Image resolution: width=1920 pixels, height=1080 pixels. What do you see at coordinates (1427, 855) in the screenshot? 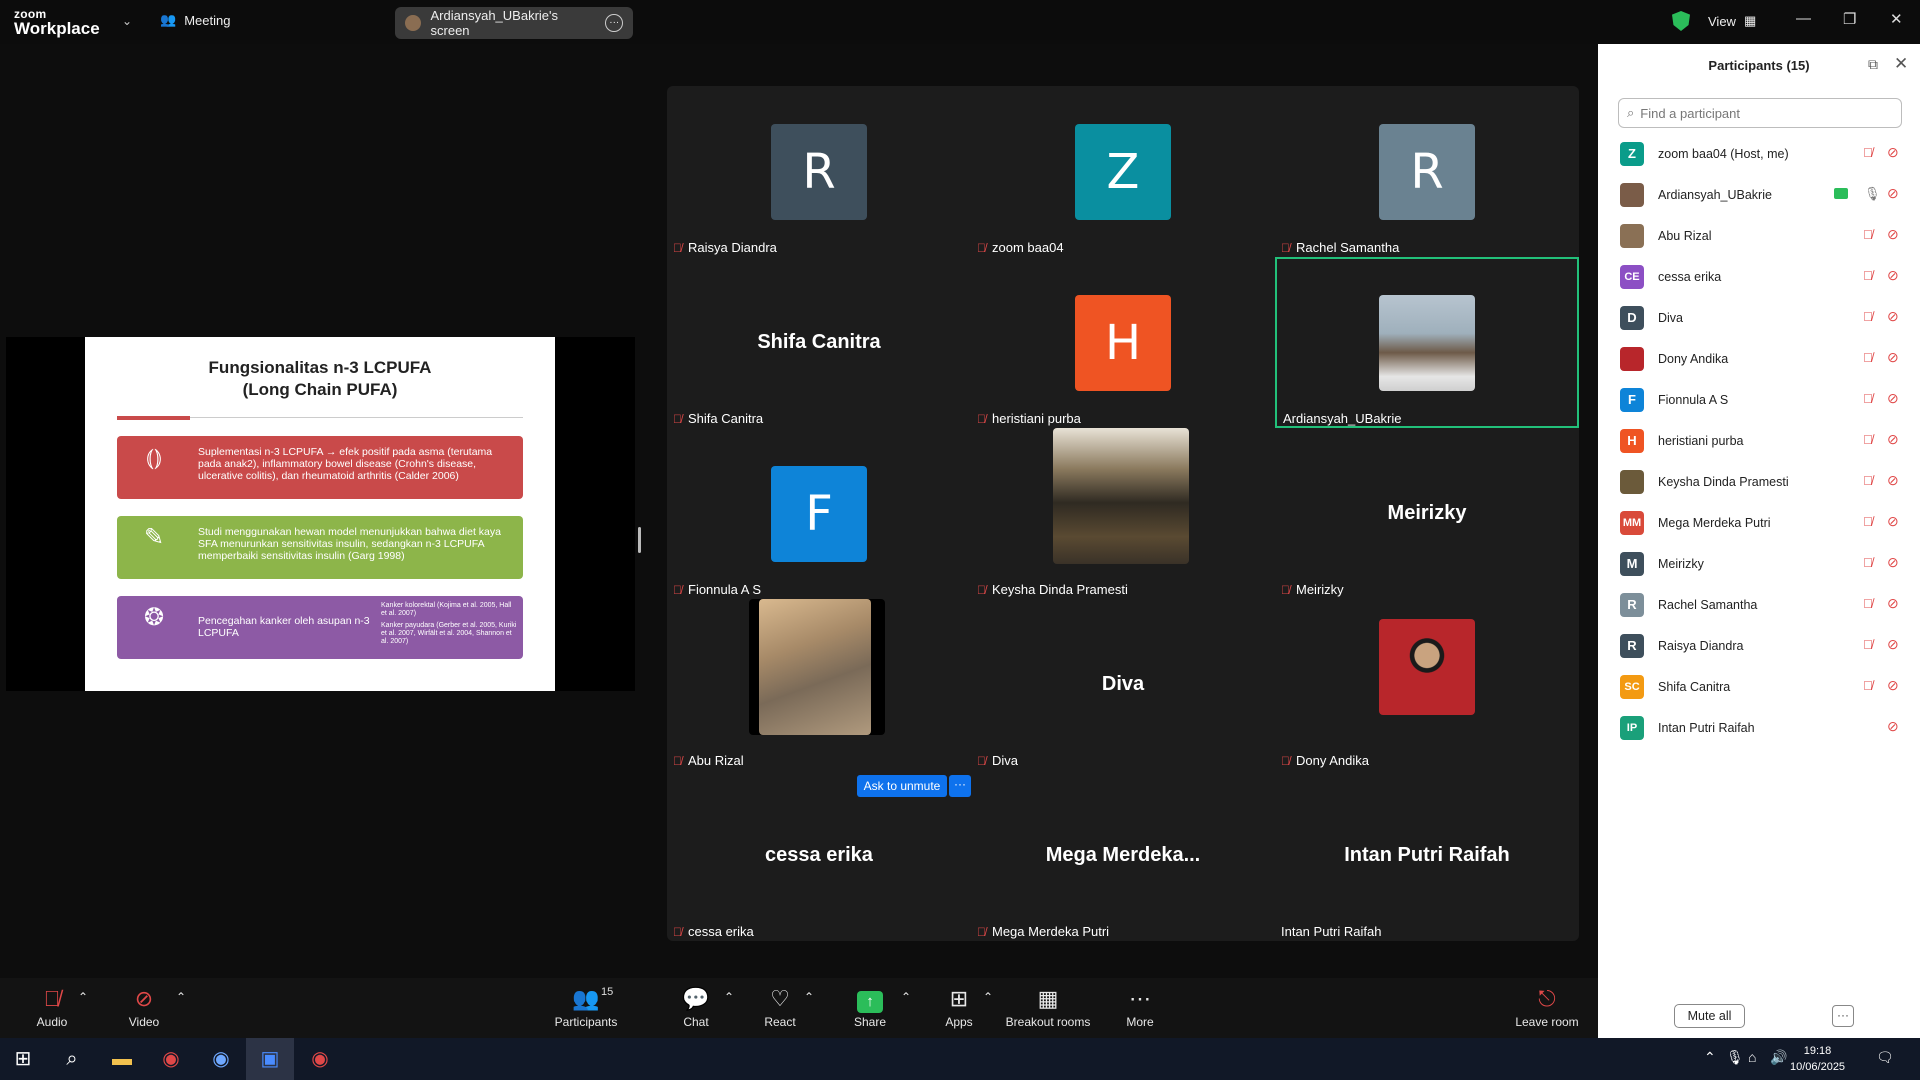
I see `video-tile: Intan Putri Raifah Intan Putri Raifah` at bounding box center [1427, 855].